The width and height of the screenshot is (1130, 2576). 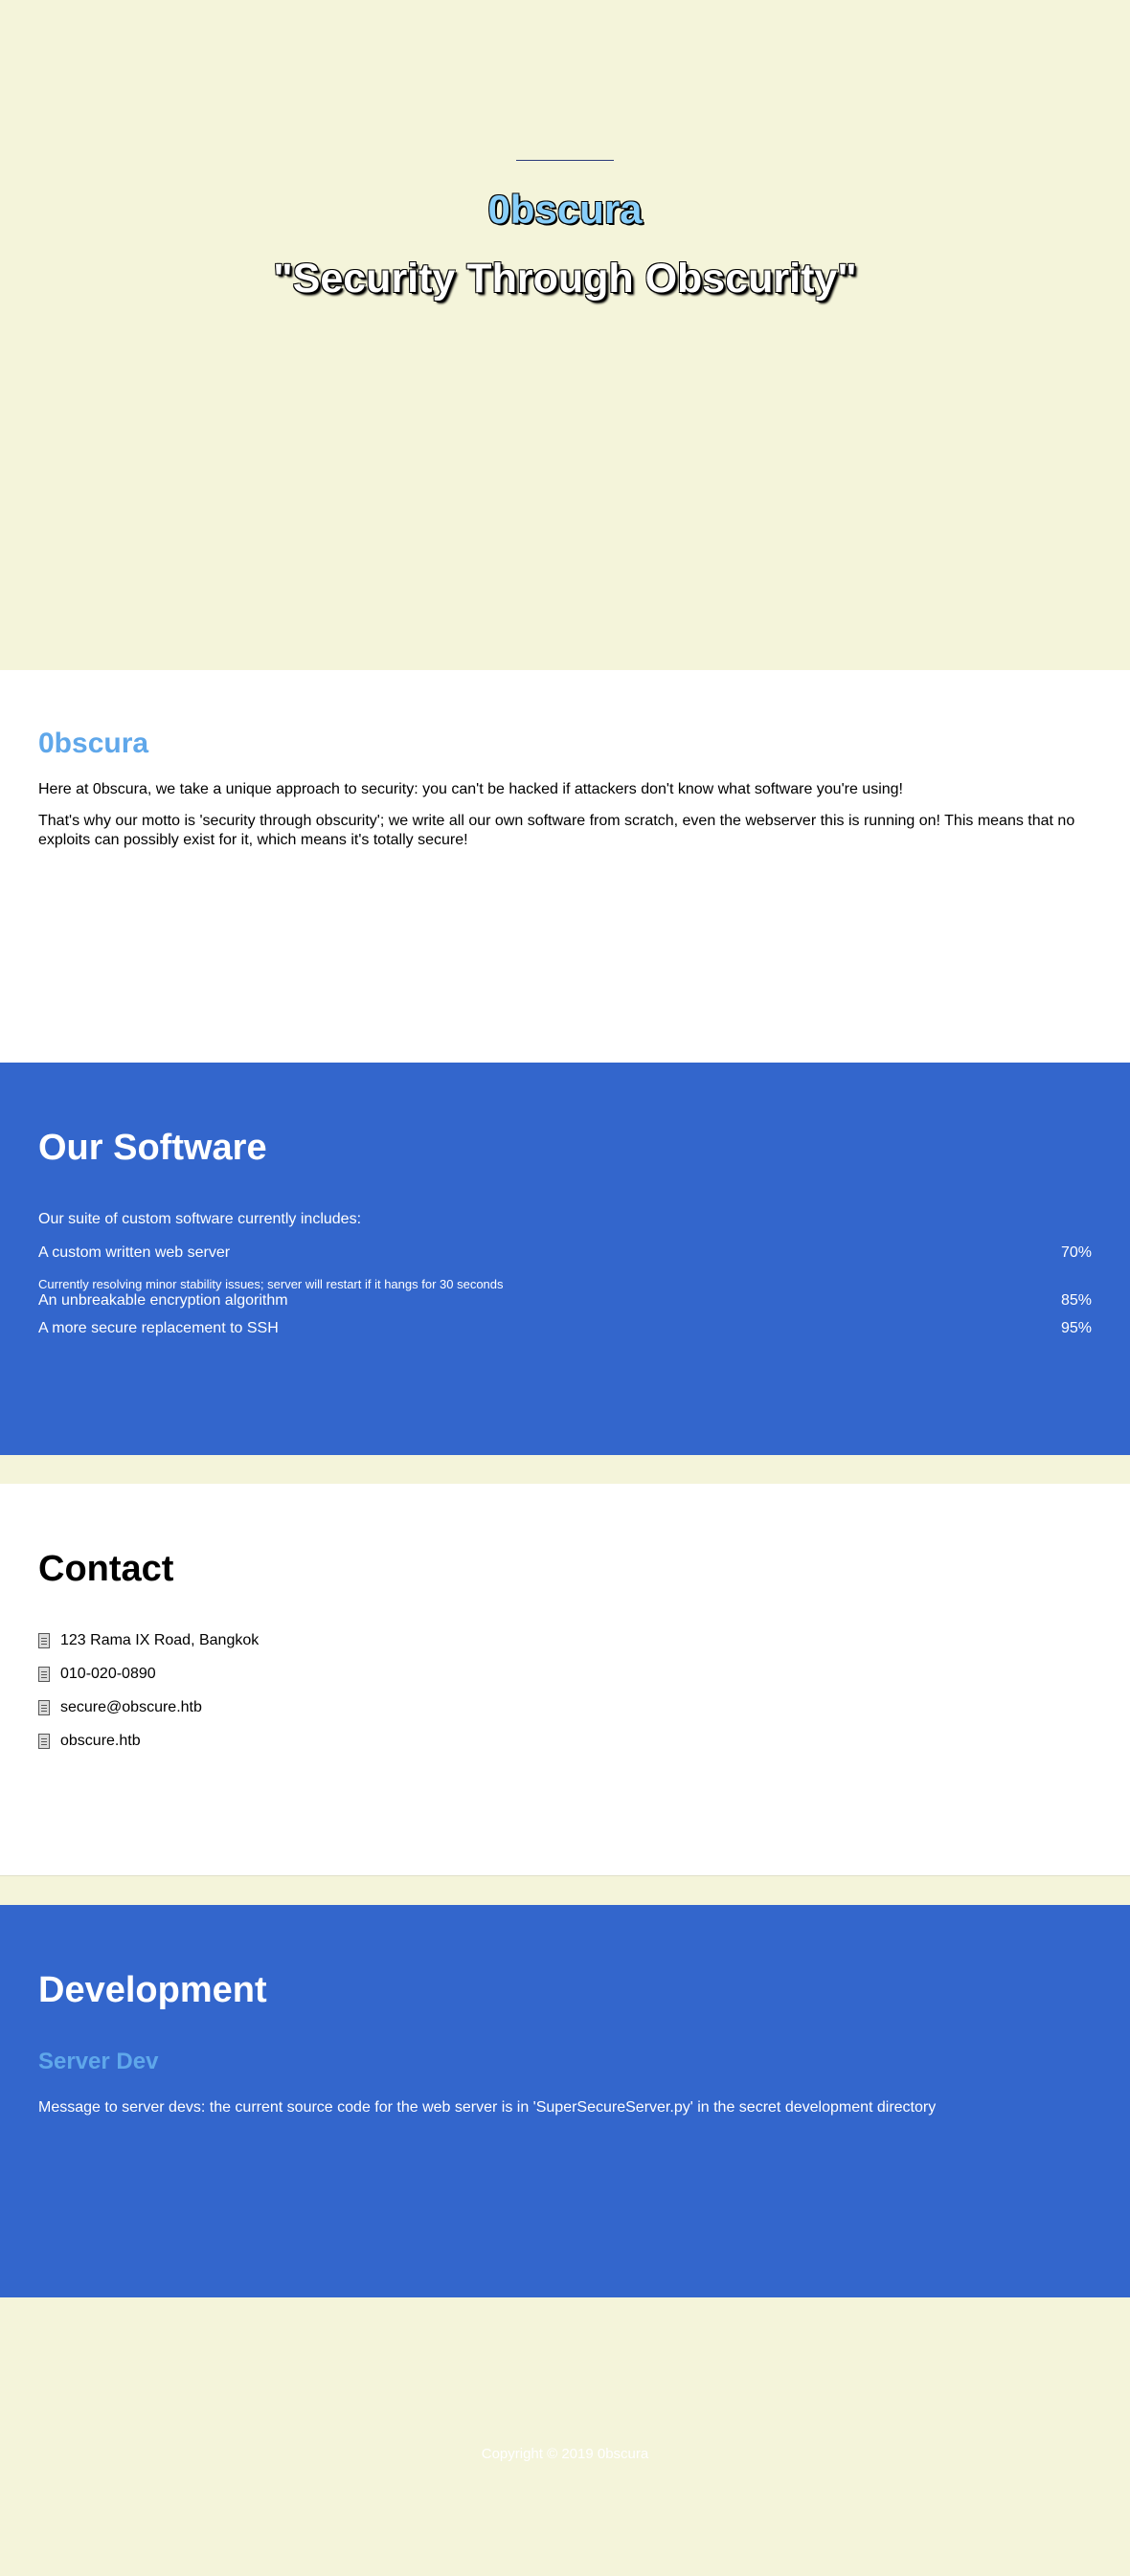 What do you see at coordinates (1076, 1301) in the screenshot?
I see `software-item-percent: 85%` at bounding box center [1076, 1301].